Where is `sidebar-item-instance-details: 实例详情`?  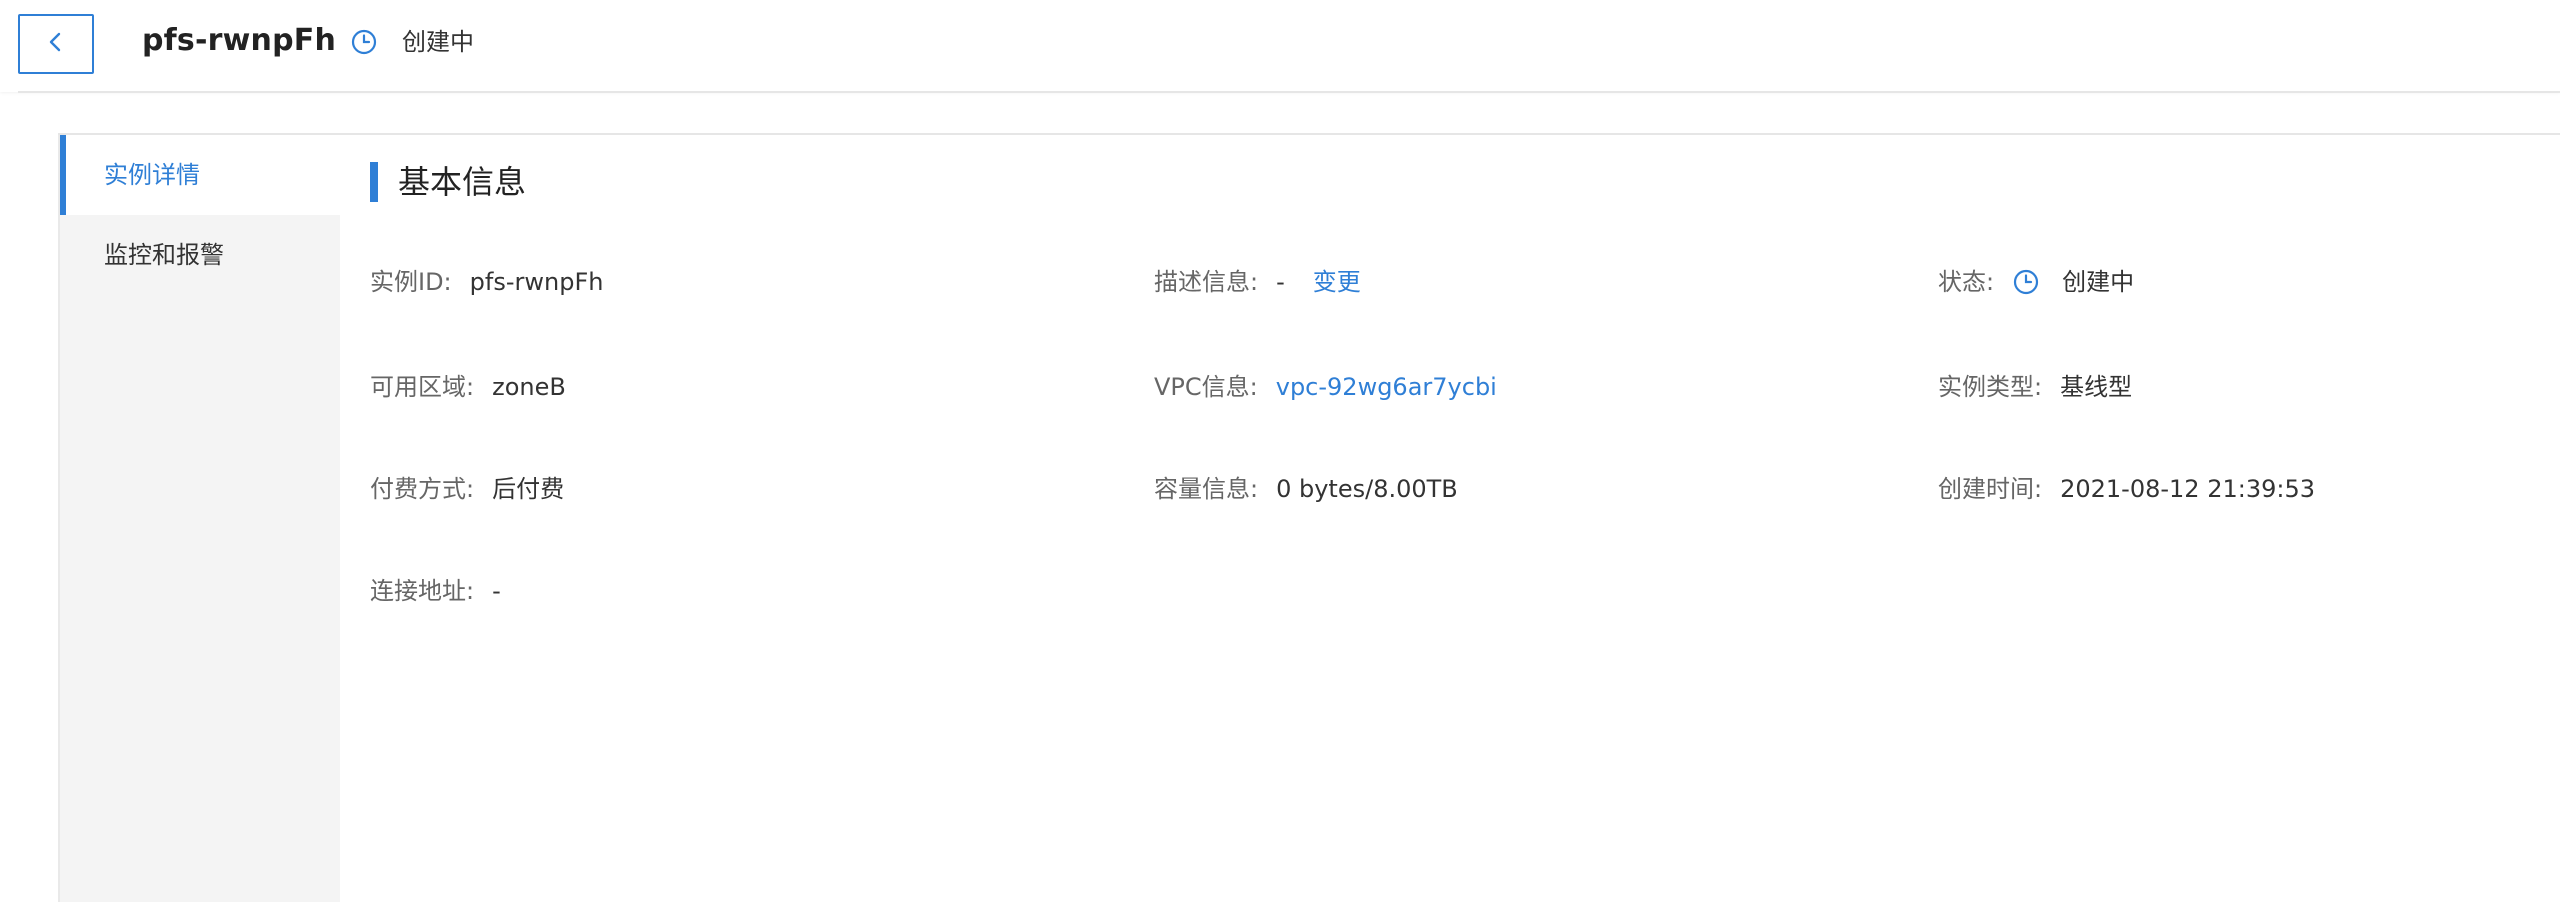
sidebar-item-instance-details: 实例详情 is located at coordinates (201, 175).